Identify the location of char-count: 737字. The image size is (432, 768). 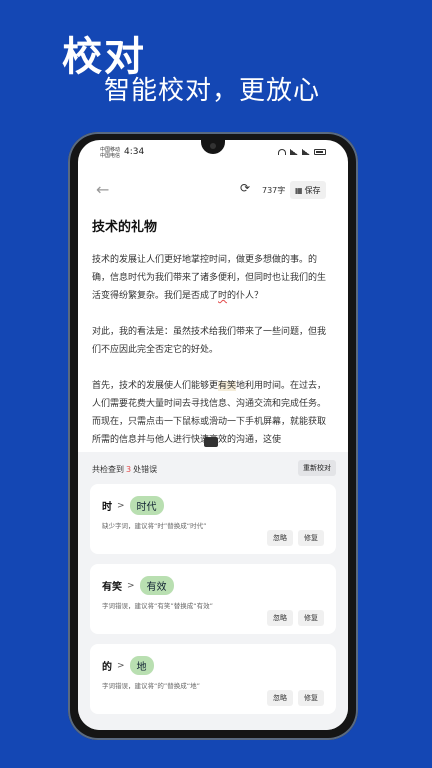
(274, 190).